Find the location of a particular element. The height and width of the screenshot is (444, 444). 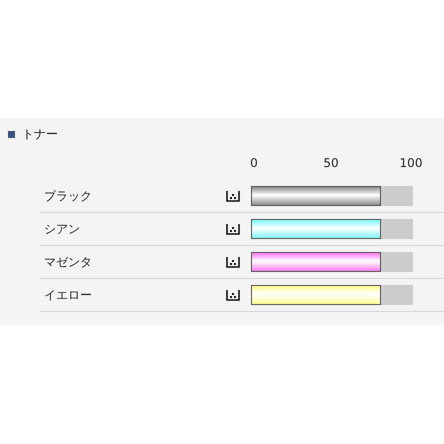

scale-label: 50 is located at coordinates (331, 163).